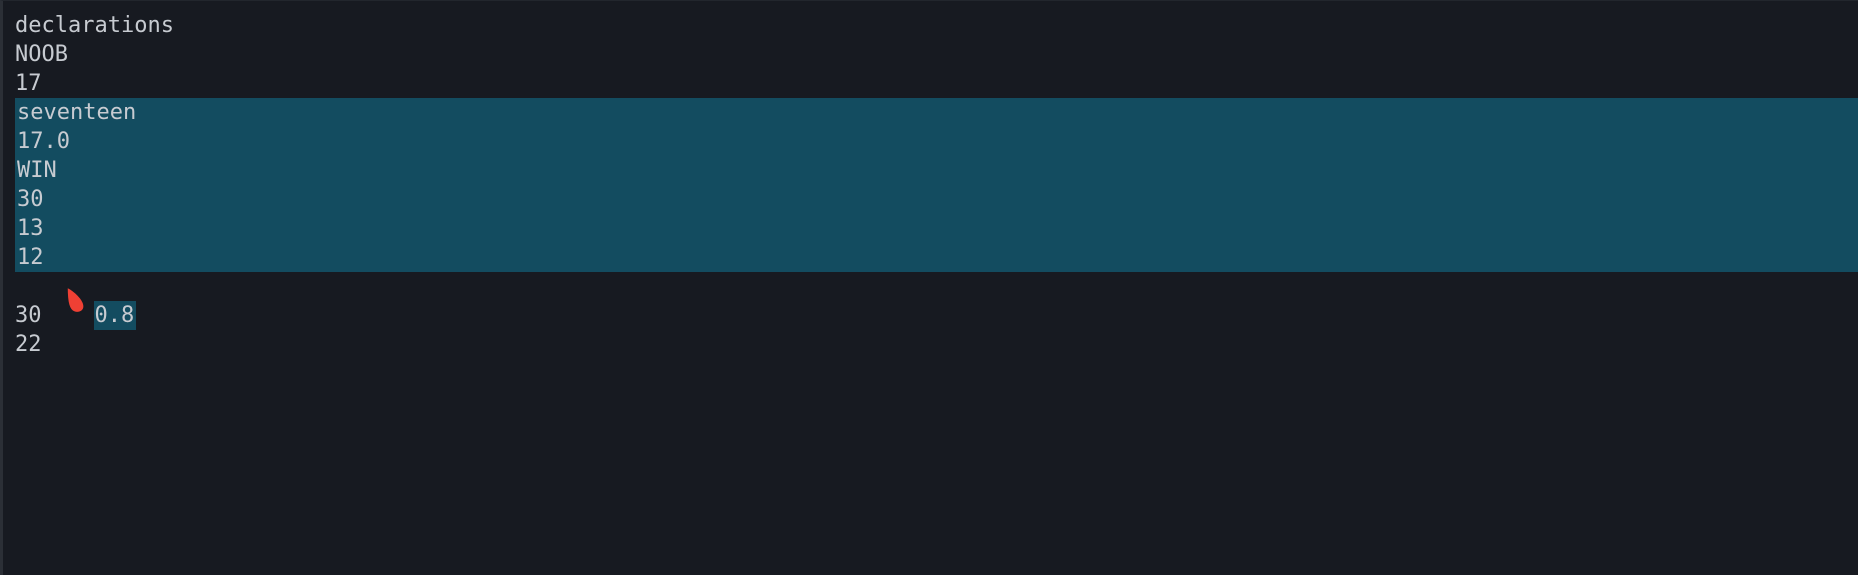 The image size is (1858, 575). I want to click on selected-output-line: seventeen, so click(936, 112).